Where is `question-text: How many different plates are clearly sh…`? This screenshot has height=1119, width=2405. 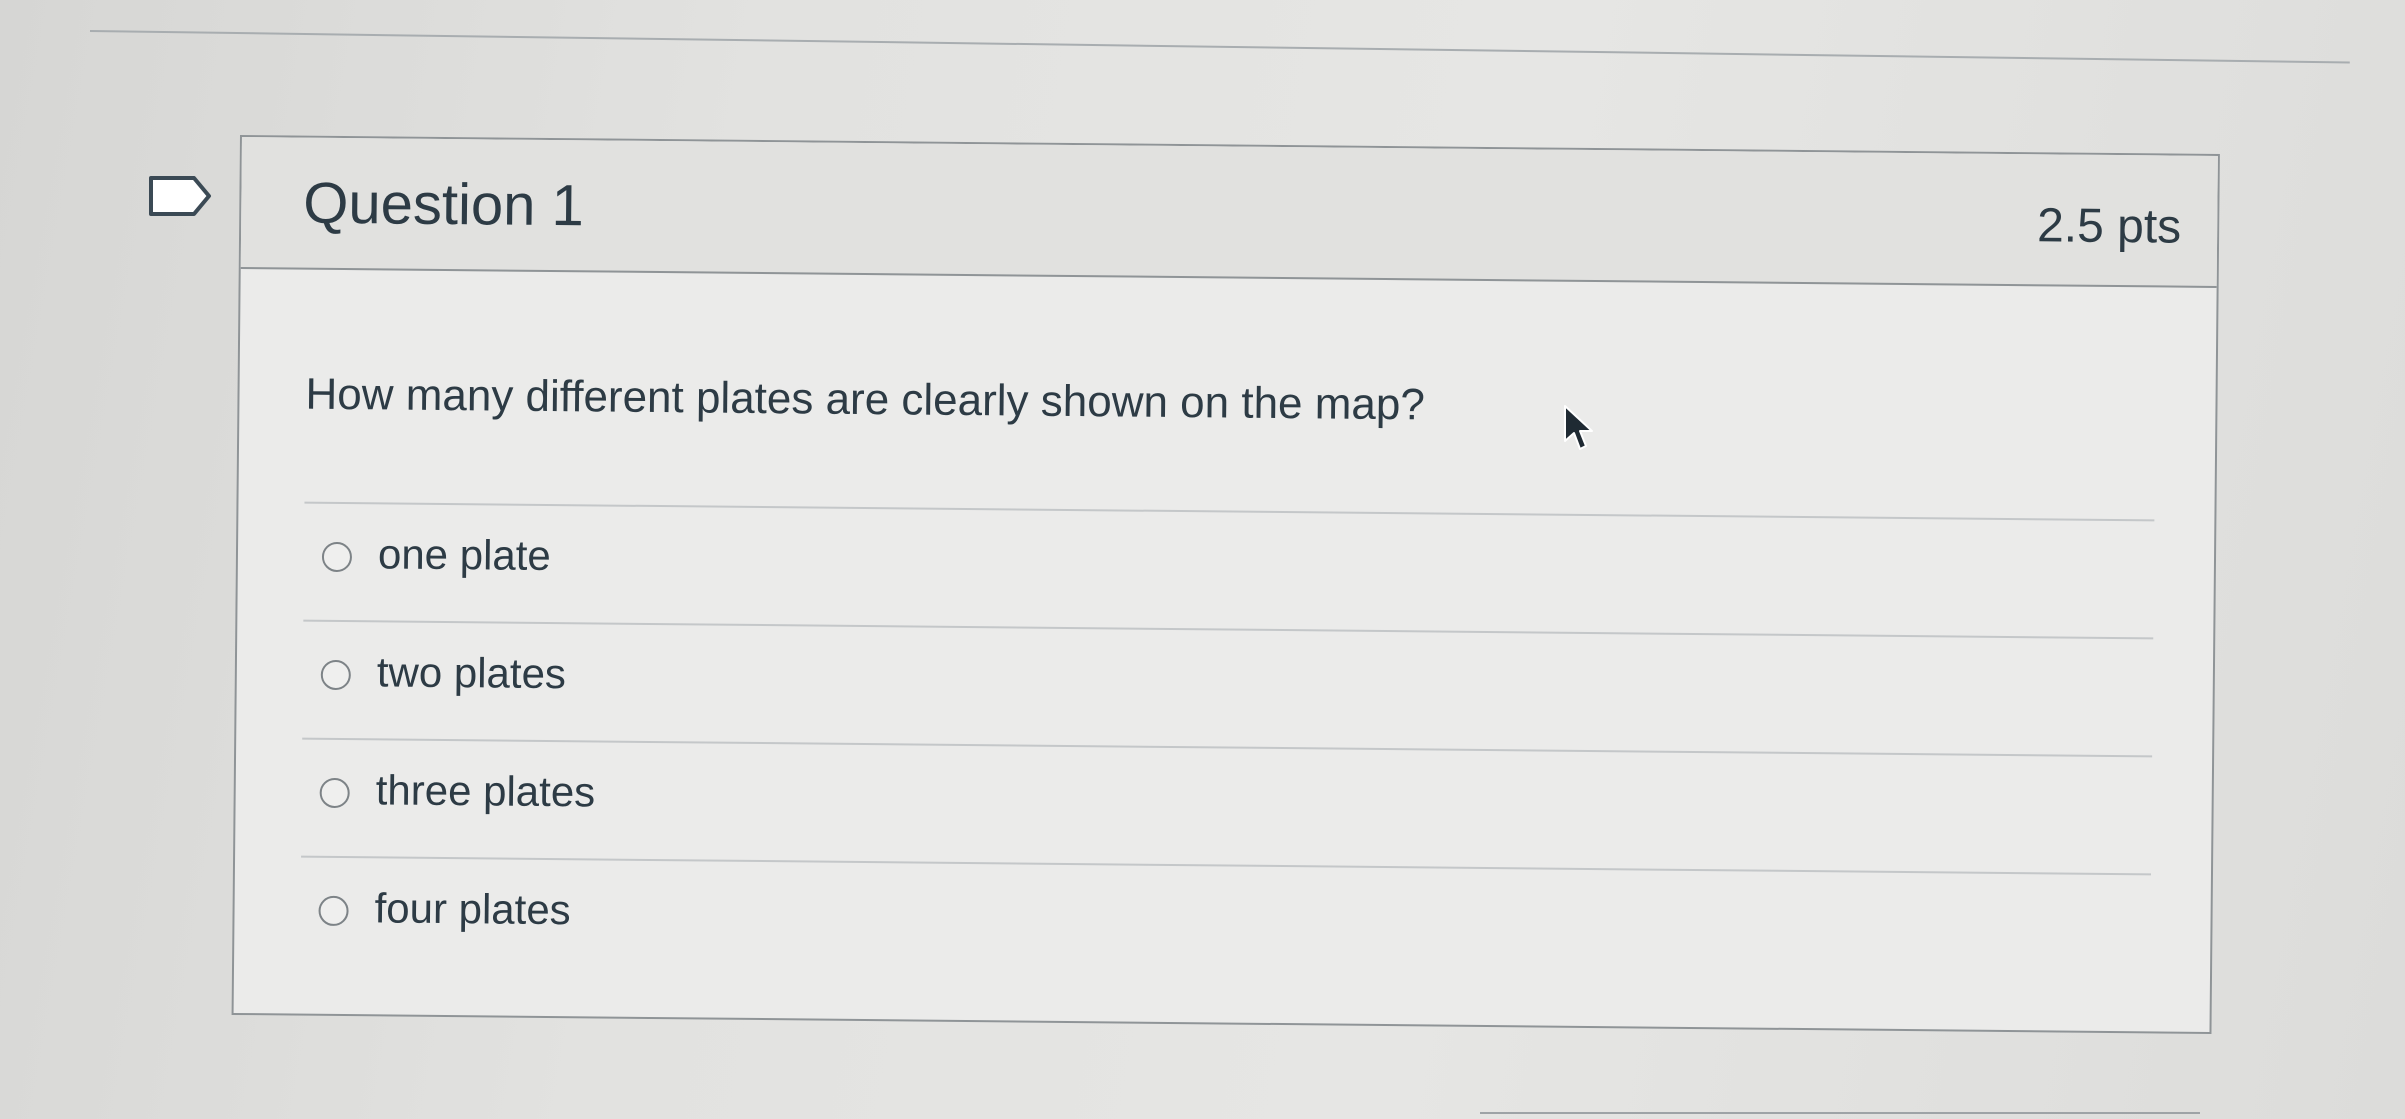
question-text: How many different plates are clearly sh… is located at coordinates (865, 399).